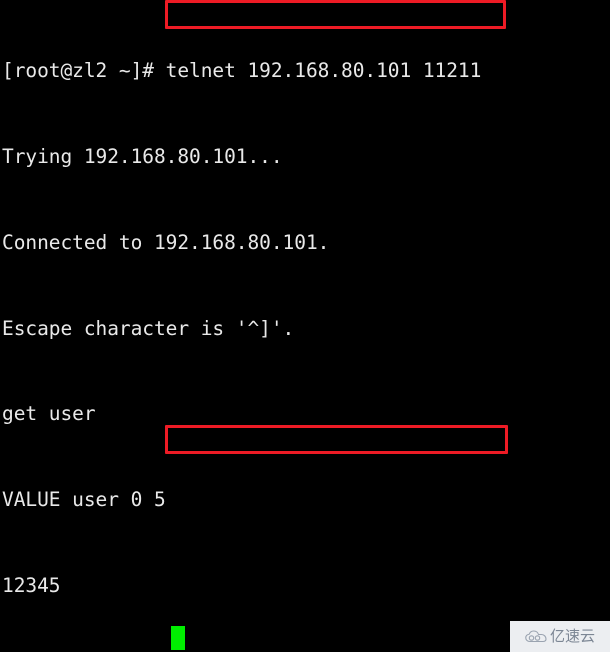 This screenshot has width=610, height=652. Describe the element at coordinates (178, 638) in the screenshot. I see `text-cursor` at that location.